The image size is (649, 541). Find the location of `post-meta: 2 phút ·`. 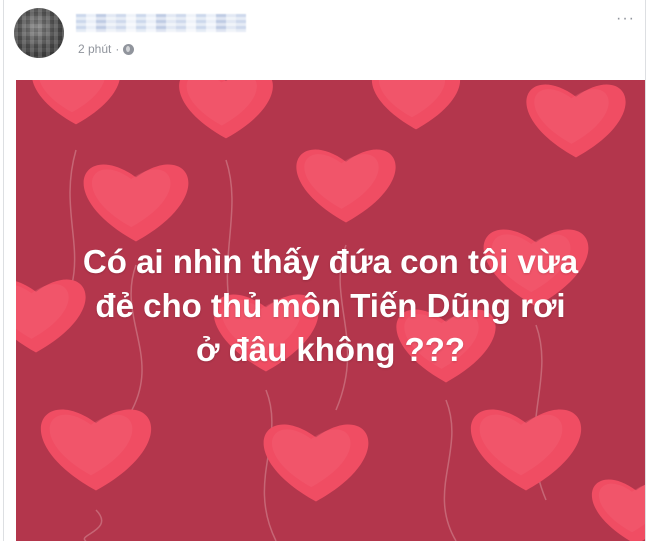

post-meta: 2 phút · is located at coordinates (106, 49).